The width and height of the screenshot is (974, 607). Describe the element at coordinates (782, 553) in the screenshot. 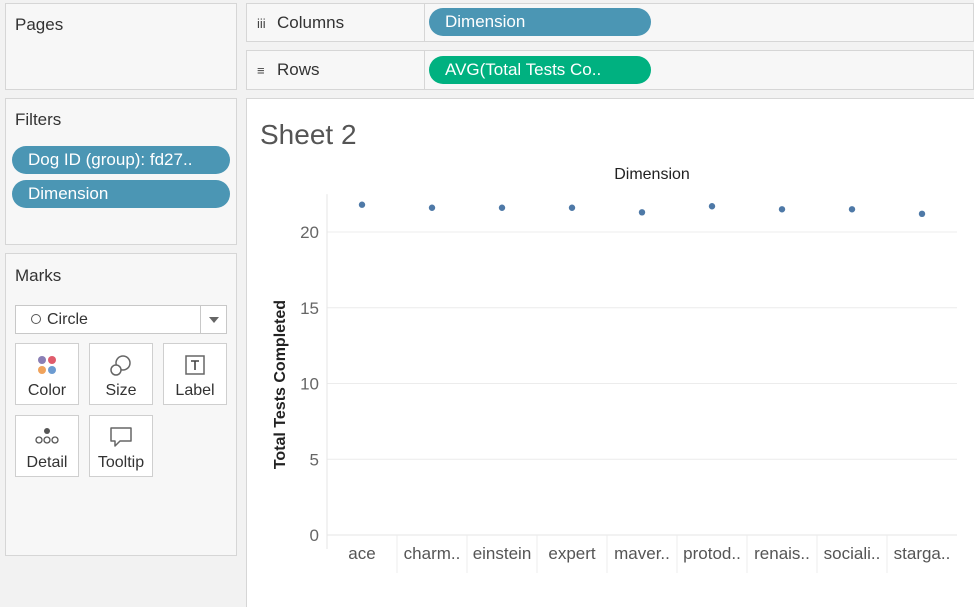

I see `x-tick-label: renais..` at that location.